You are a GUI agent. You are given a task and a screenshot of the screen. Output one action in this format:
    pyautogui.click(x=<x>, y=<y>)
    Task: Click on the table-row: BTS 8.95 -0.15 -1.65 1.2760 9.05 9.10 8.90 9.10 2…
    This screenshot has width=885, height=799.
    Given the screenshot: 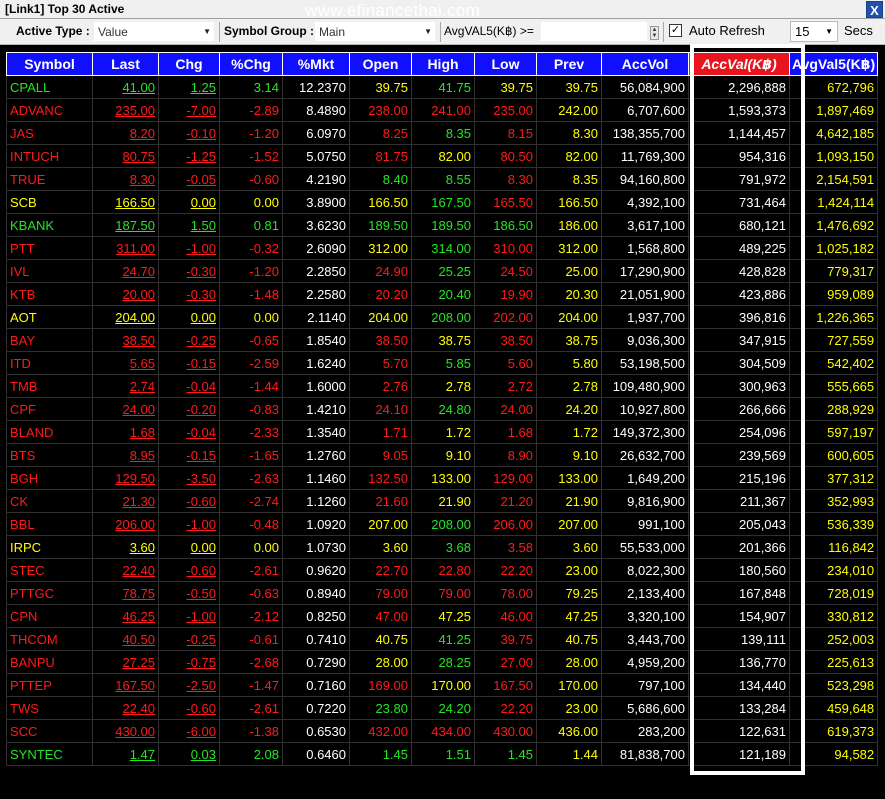 What is the action you would take?
    pyautogui.click(x=442, y=455)
    